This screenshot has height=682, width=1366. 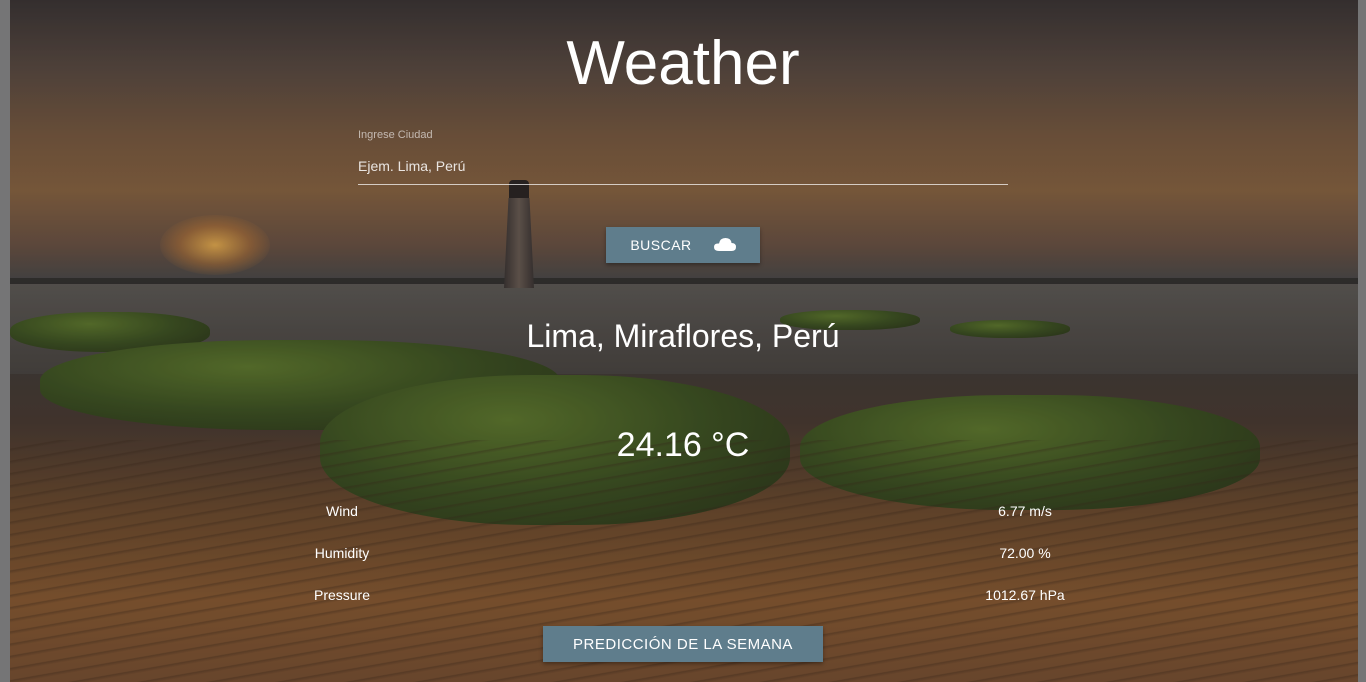 I want to click on city-field-label: Ingrese Ciudad, so click(x=395, y=135).